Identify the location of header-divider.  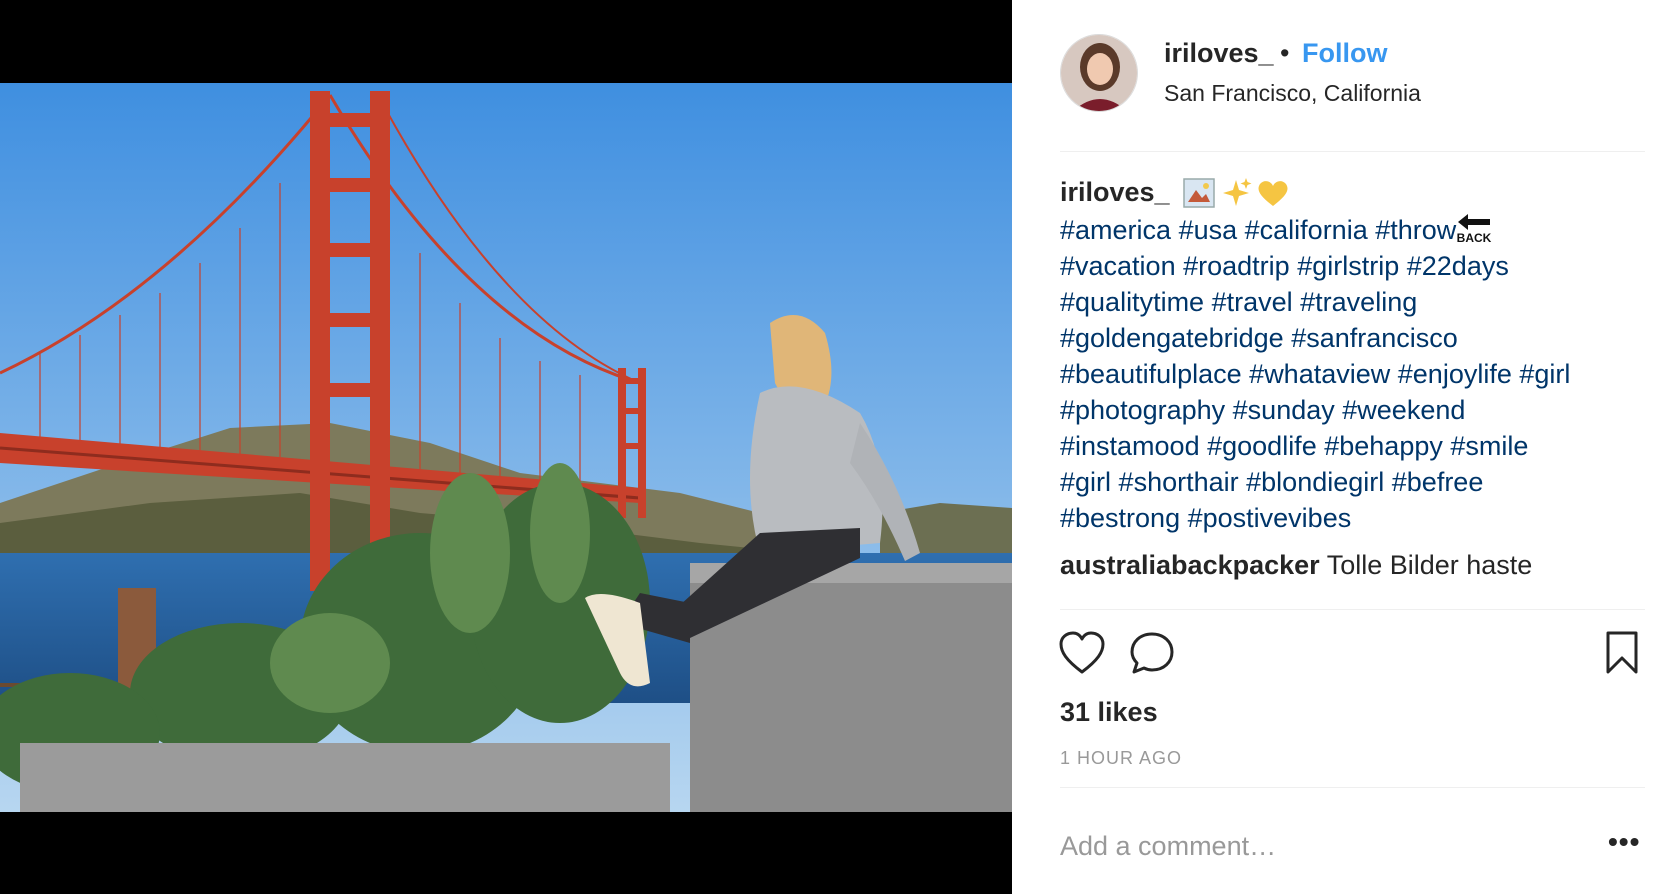
(1352, 151).